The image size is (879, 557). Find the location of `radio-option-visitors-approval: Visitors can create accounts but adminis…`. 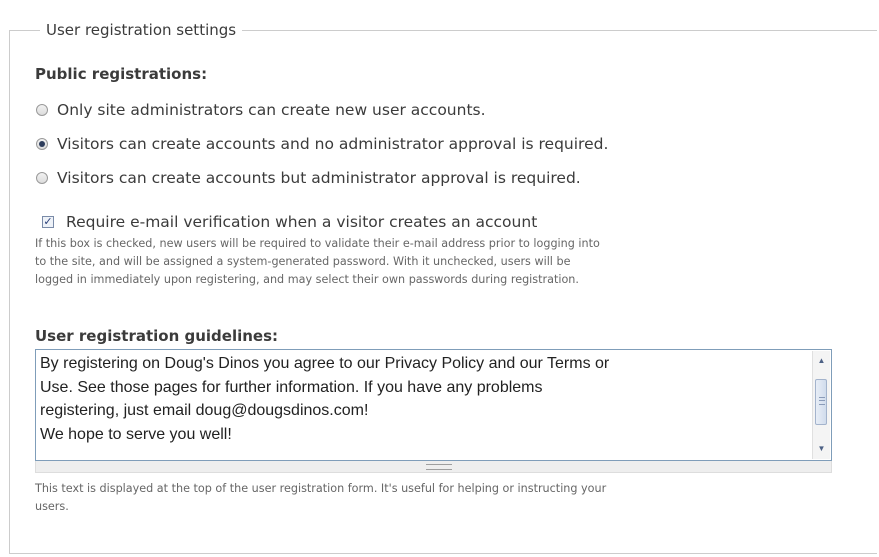

radio-option-visitors-approval: Visitors can create accounts but adminis… is located at coordinates (308, 178).